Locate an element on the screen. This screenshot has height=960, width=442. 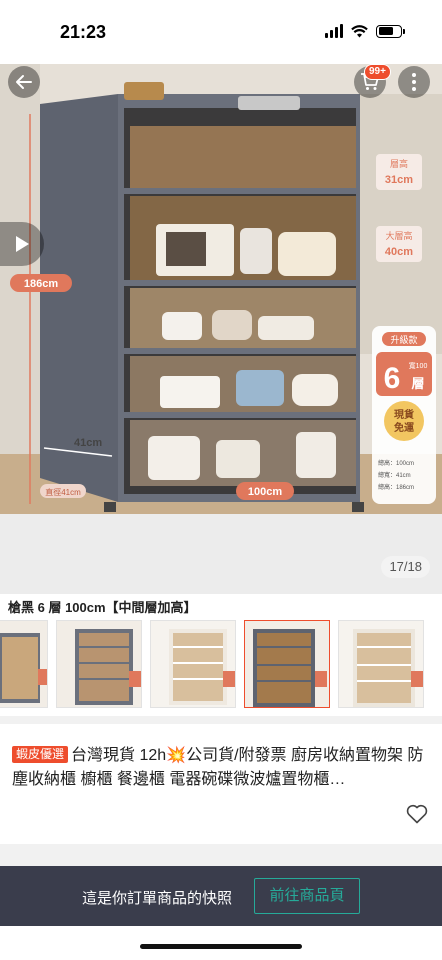
width-tag: 寬100 is located at coordinates (418, 365).